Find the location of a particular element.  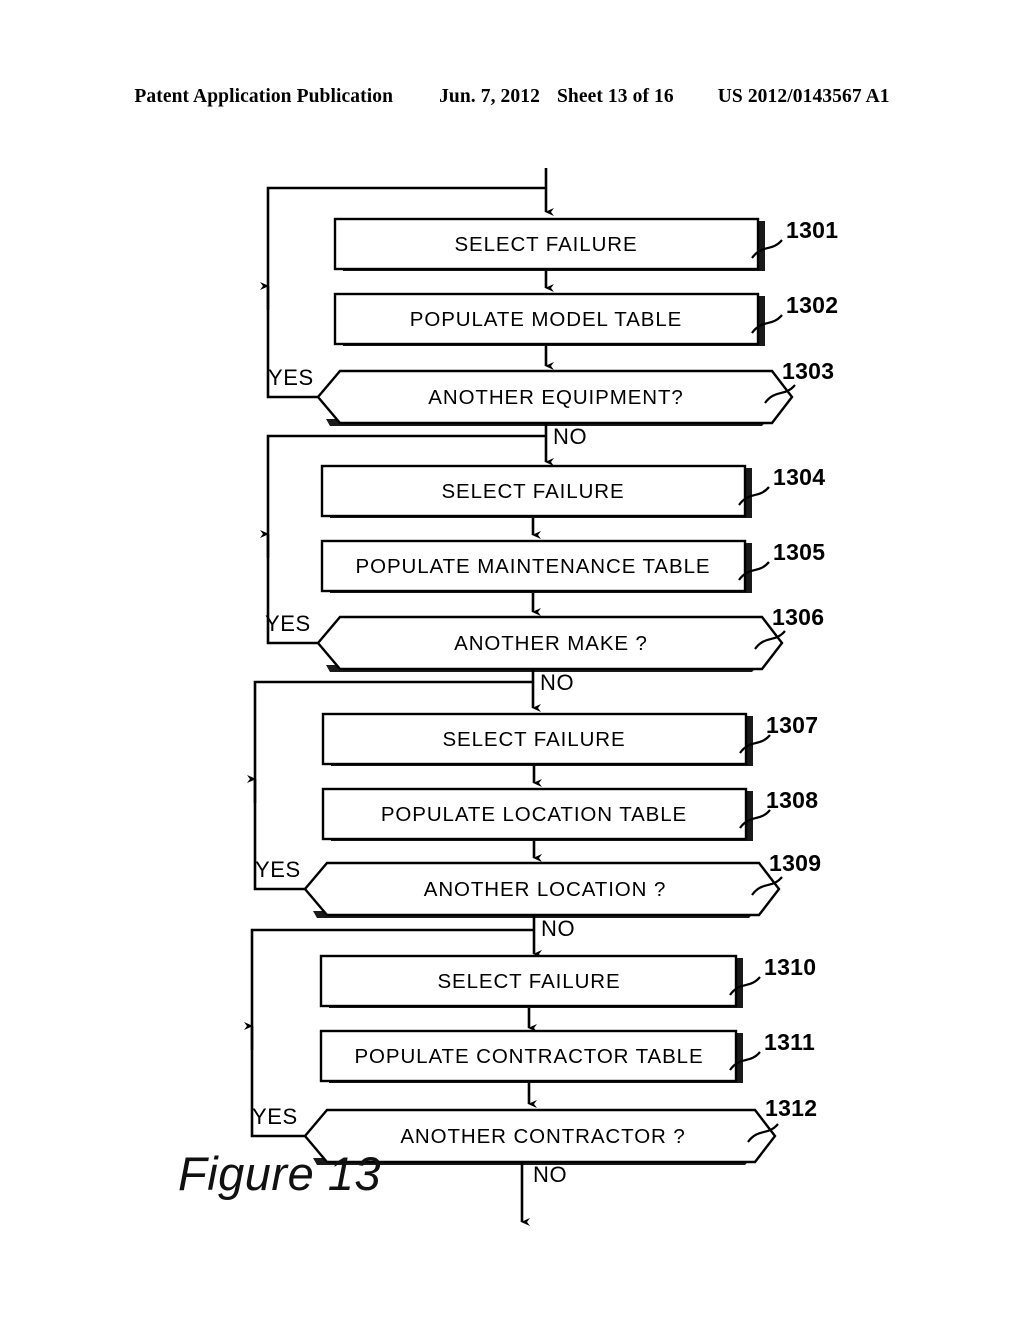

yes-label-4: YES is located at coordinates (275, 1116).